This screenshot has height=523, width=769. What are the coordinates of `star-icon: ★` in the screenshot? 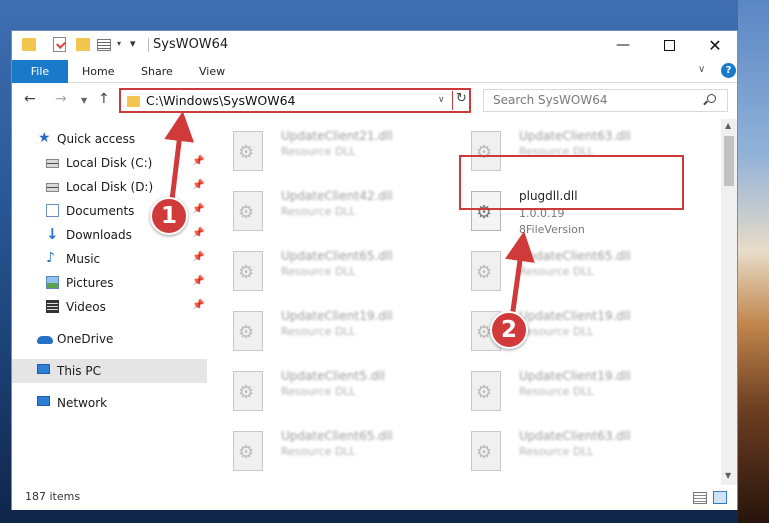 It's located at (44, 138).